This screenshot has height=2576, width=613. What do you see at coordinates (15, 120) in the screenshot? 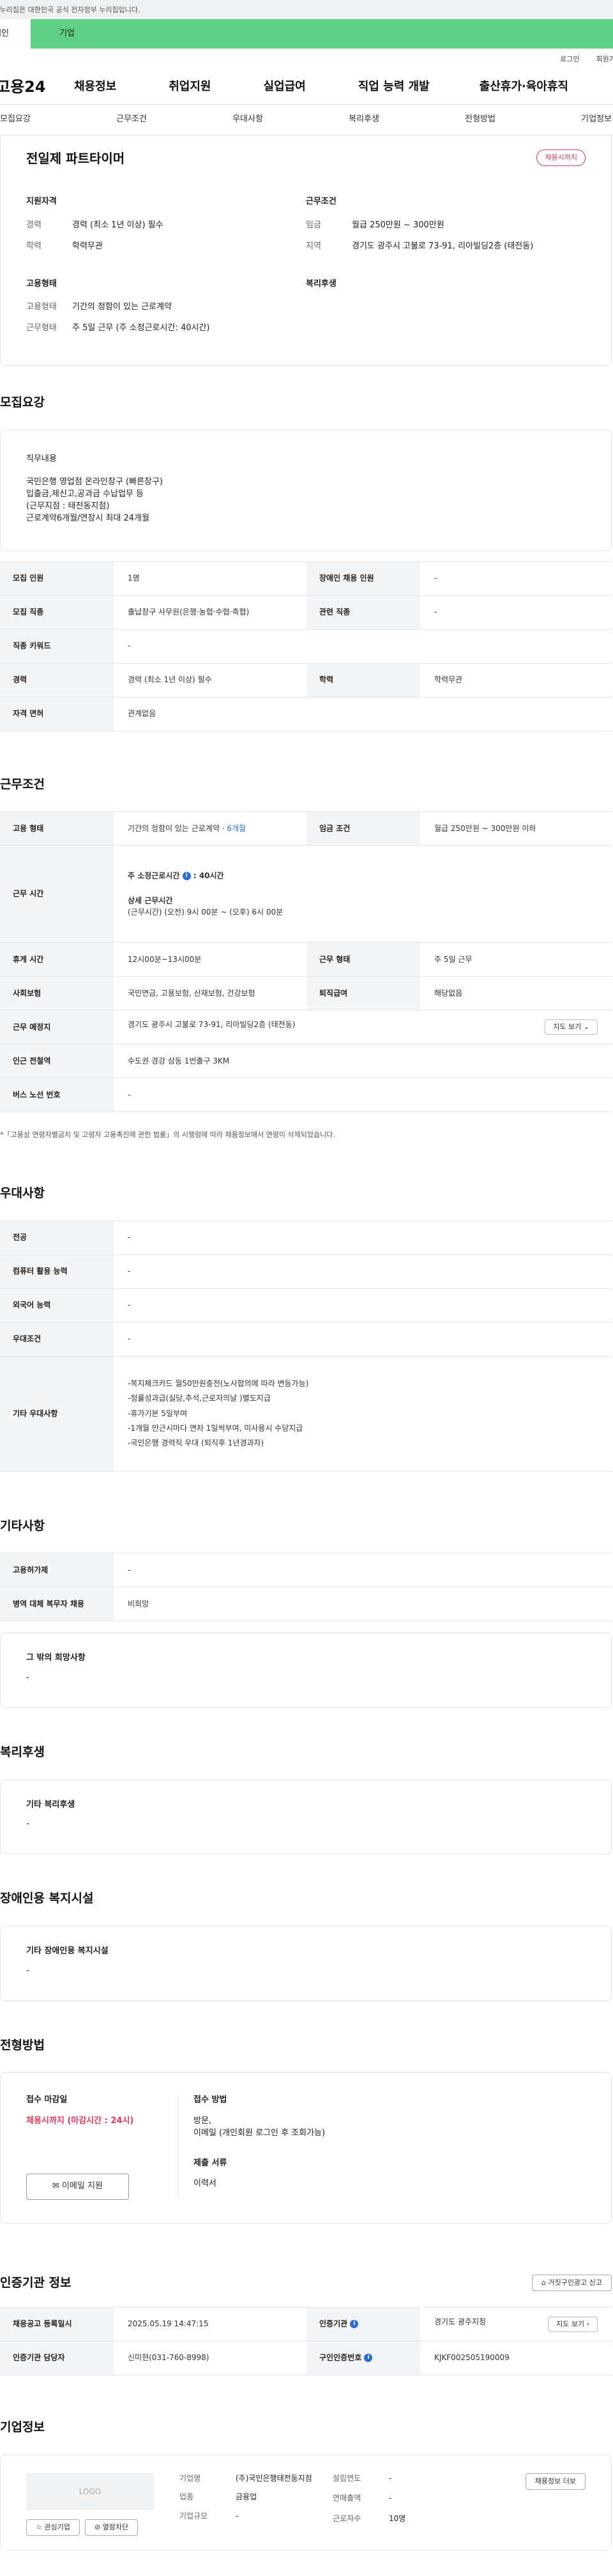
I see `subnav-recruit: 모집요강` at bounding box center [15, 120].